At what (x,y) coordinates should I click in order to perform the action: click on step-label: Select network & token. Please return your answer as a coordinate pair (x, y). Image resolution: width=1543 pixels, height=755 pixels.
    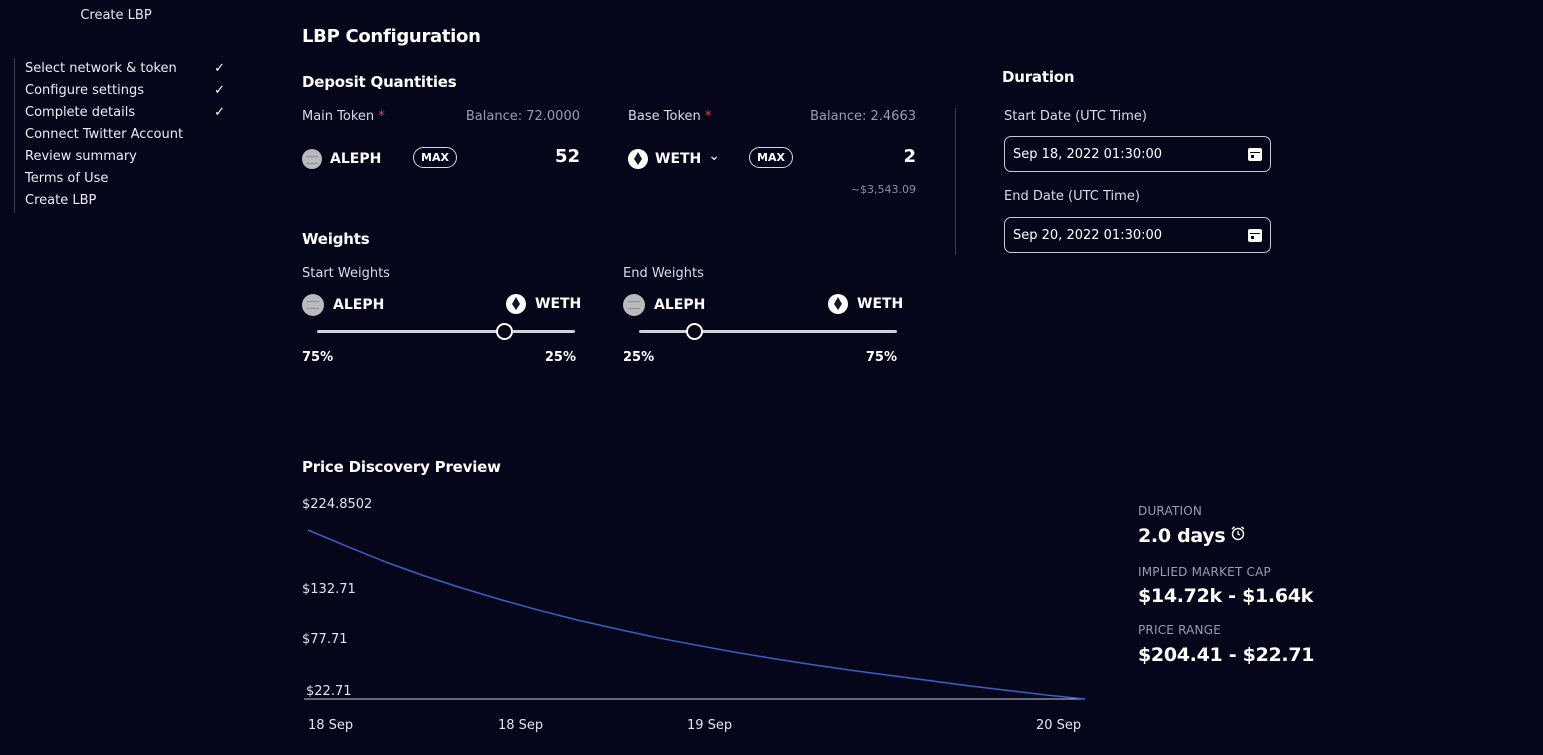
    Looking at the image, I should click on (101, 68).